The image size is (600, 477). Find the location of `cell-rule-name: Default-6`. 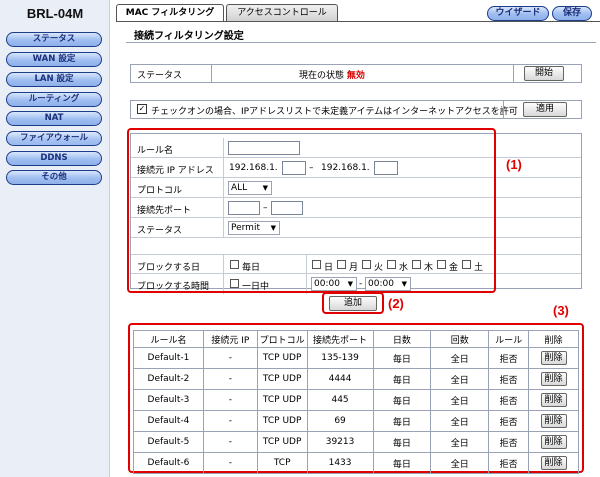

cell-rule-name: Default-6 is located at coordinates (168, 463).